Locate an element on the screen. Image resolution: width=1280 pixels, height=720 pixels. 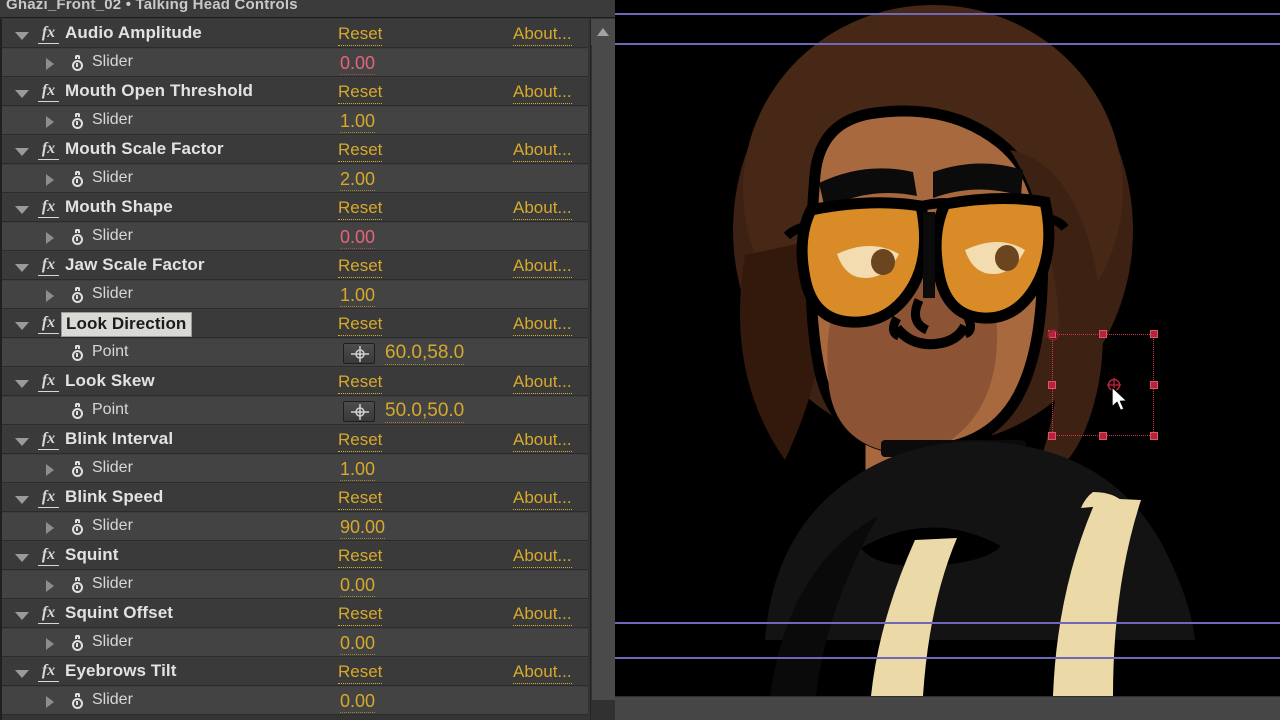
scrollbar-thumb is located at coordinates (603, 372).